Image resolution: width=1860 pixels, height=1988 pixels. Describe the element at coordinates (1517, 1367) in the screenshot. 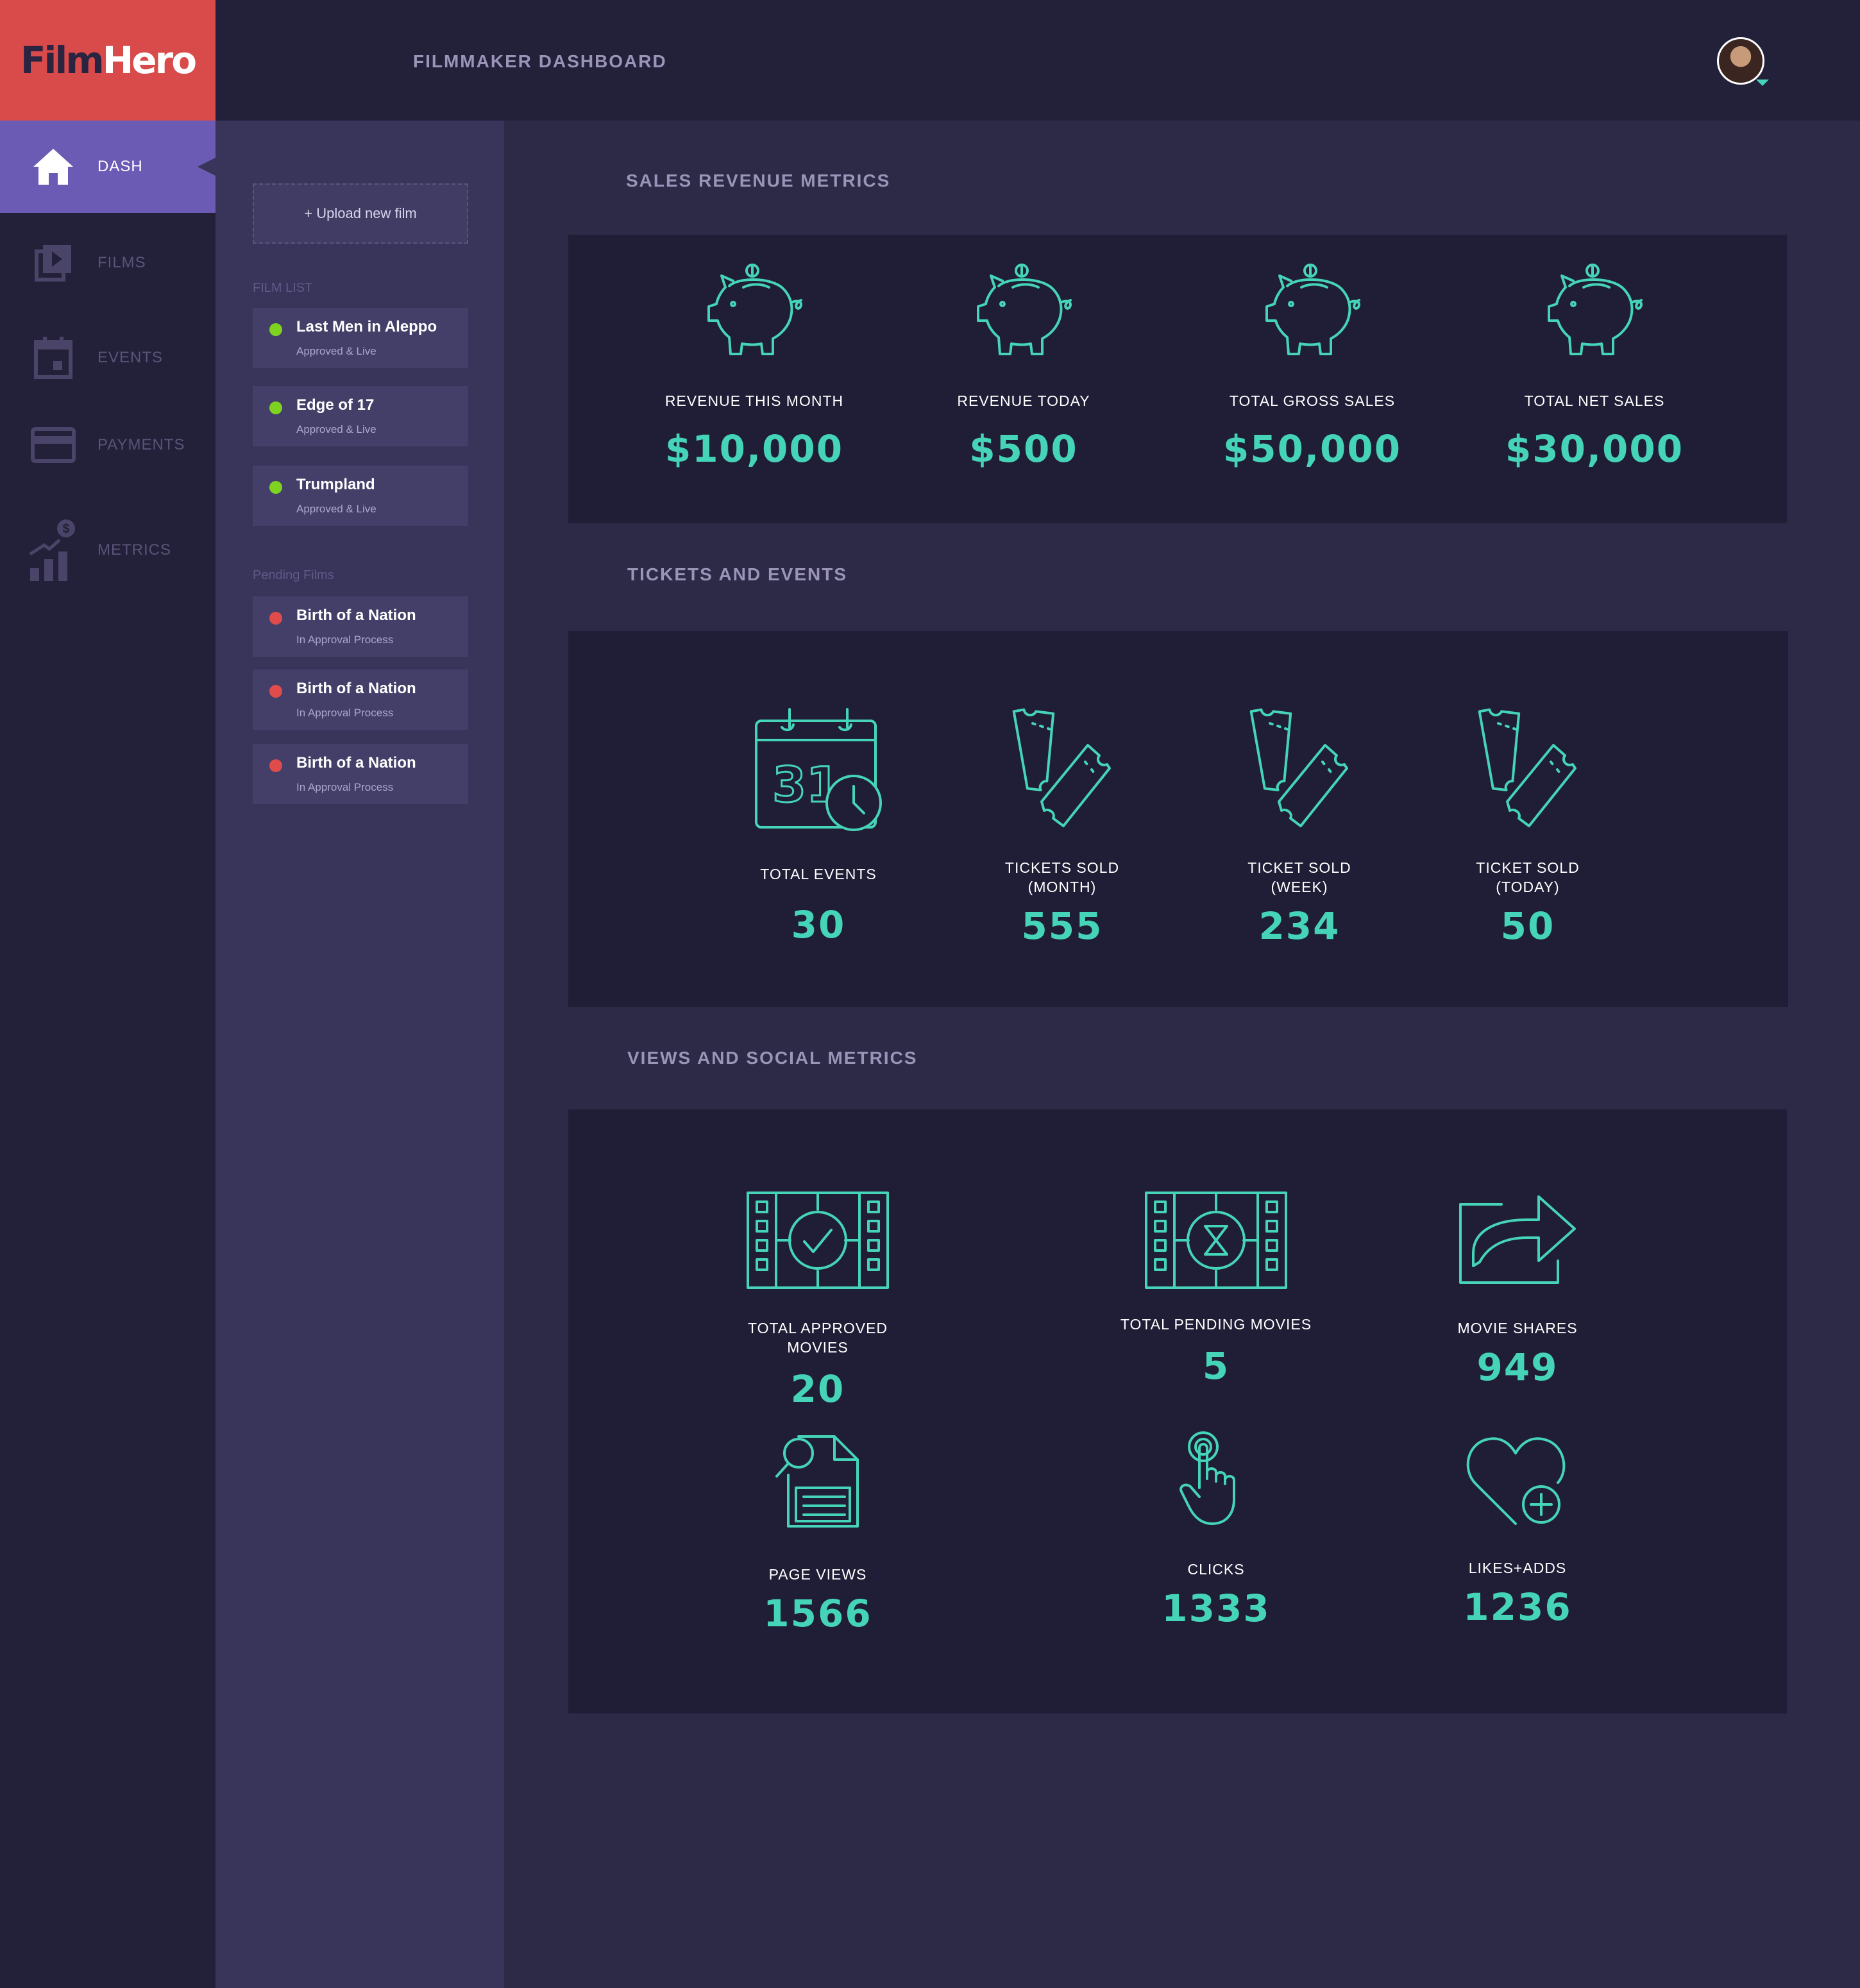

I see `metric-value: 949` at that location.